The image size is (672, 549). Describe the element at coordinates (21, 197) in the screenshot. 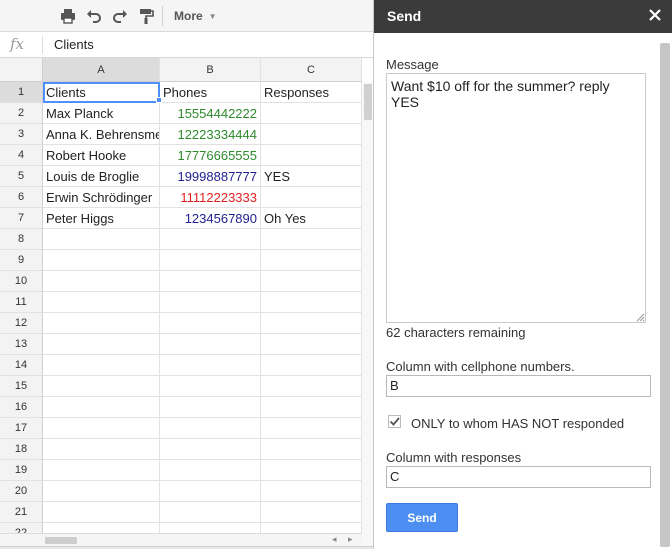

I see `row-header: 6` at that location.